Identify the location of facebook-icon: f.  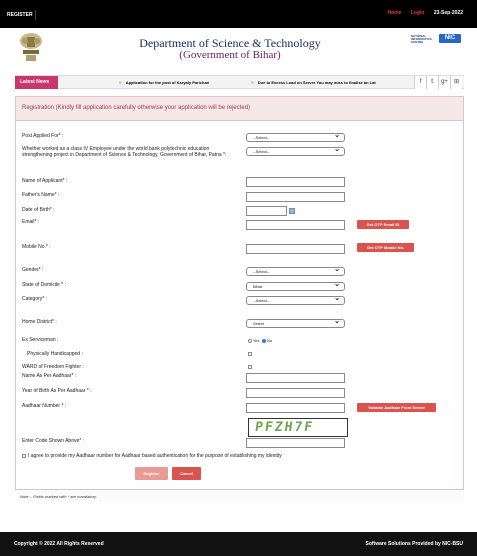
(420, 82).